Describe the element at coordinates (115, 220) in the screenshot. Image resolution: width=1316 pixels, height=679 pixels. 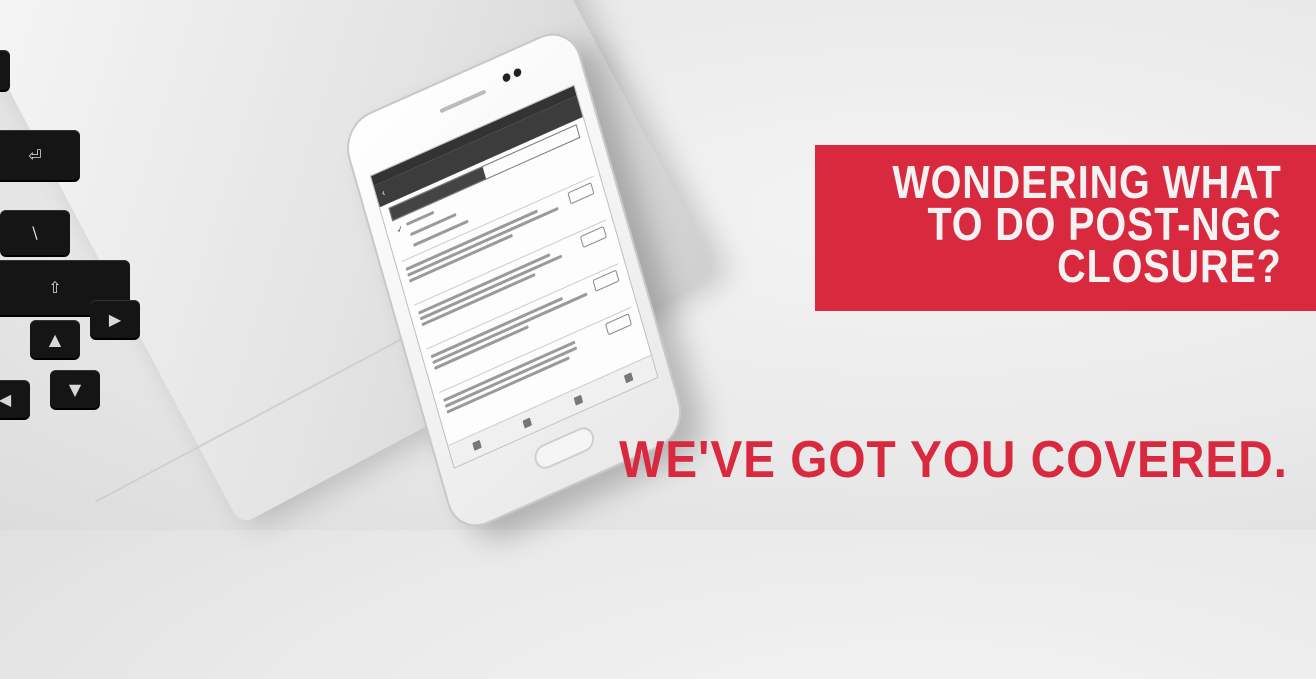
I see `keyboard: ← ⏎ \ ⇧ ▲ ▶ ▼ ◀` at that location.